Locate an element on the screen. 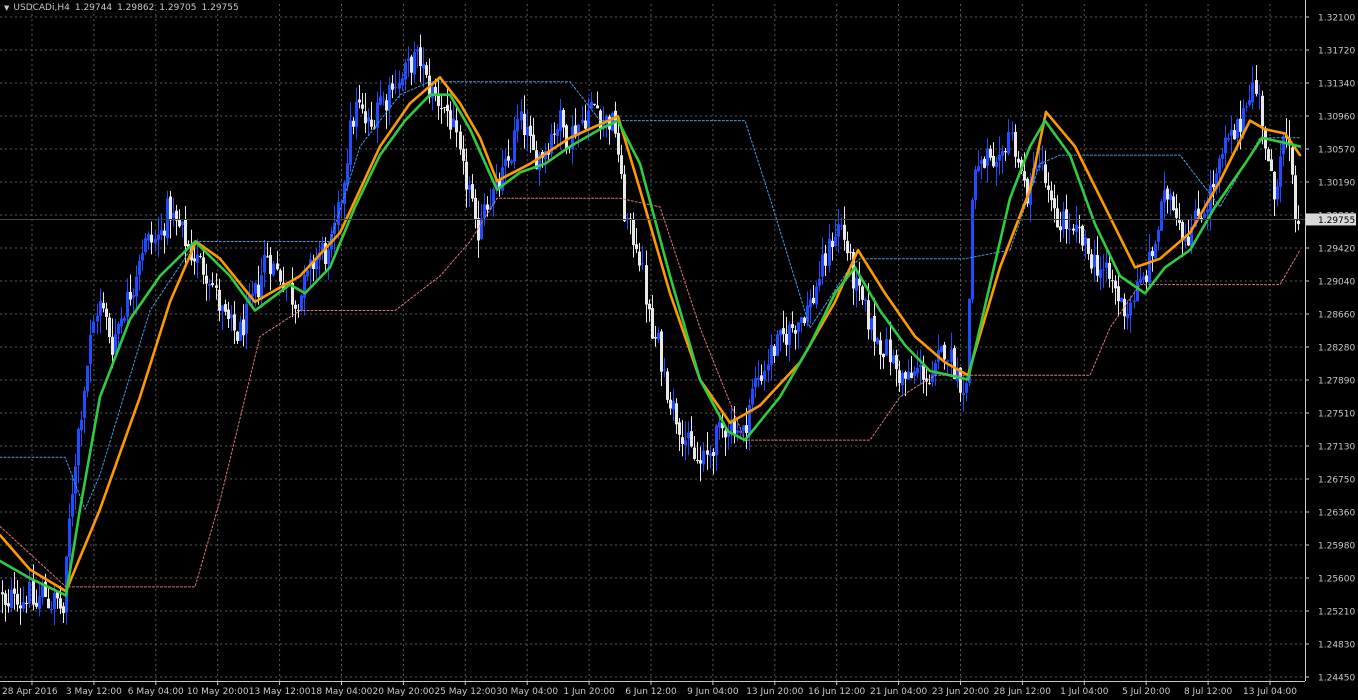  price-tick-label: 1.24830 is located at coordinates (1336, 646).